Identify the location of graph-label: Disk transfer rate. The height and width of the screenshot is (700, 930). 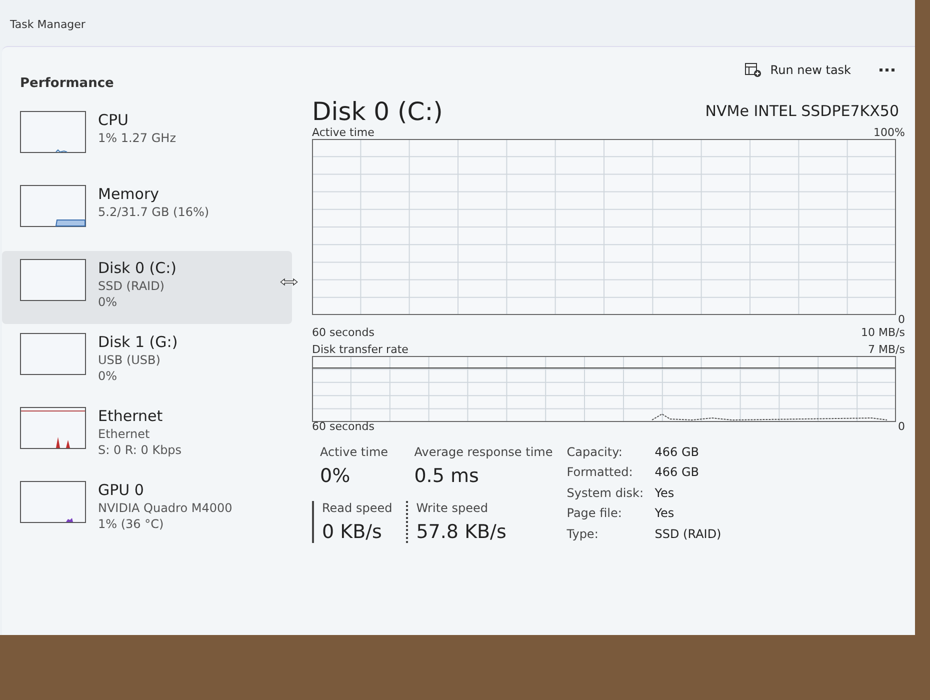
(360, 349).